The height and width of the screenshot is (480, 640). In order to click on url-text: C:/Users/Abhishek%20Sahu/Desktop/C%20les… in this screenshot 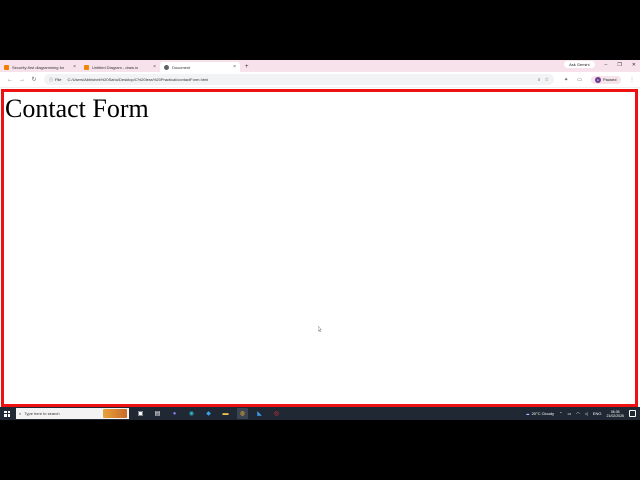, I will do `click(300, 79)`.